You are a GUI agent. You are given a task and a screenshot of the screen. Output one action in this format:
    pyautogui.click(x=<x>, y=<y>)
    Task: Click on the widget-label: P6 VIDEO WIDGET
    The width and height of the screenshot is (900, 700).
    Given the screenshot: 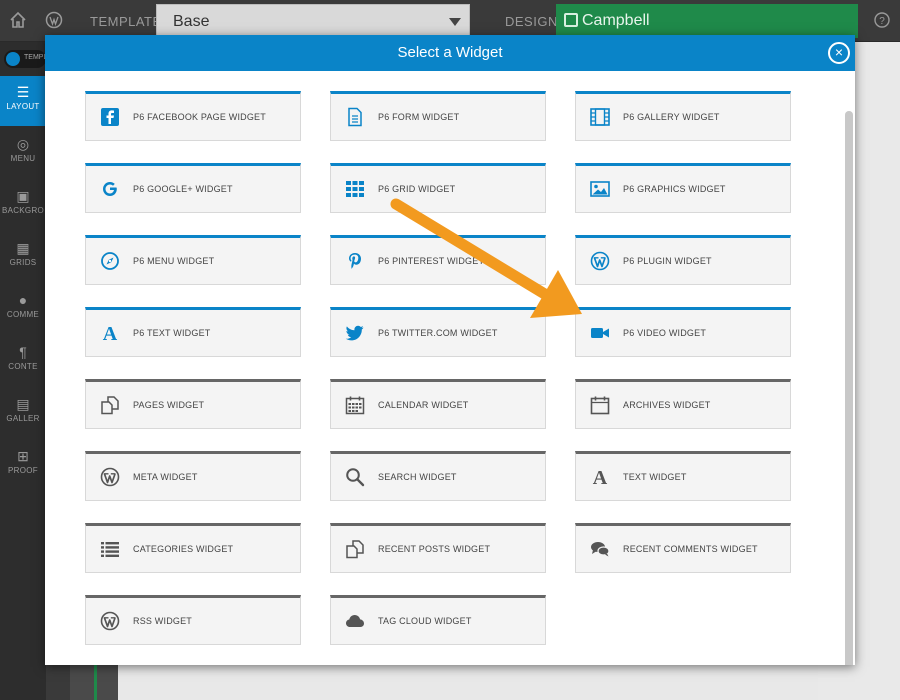 What is the action you would take?
    pyautogui.click(x=665, y=333)
    